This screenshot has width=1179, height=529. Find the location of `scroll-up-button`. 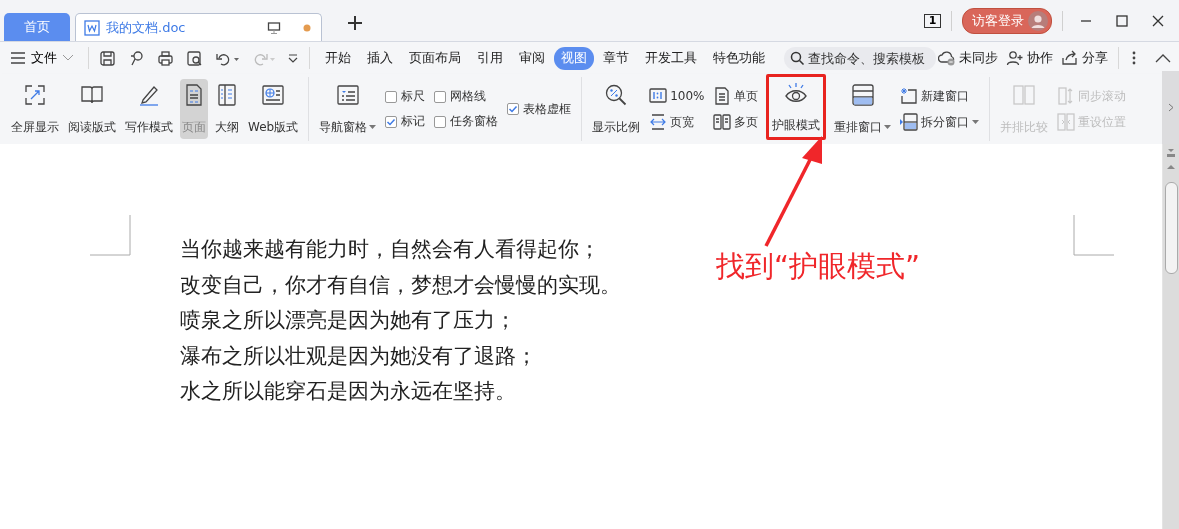

scroll-up-button is located at coordinates (1171, 167).